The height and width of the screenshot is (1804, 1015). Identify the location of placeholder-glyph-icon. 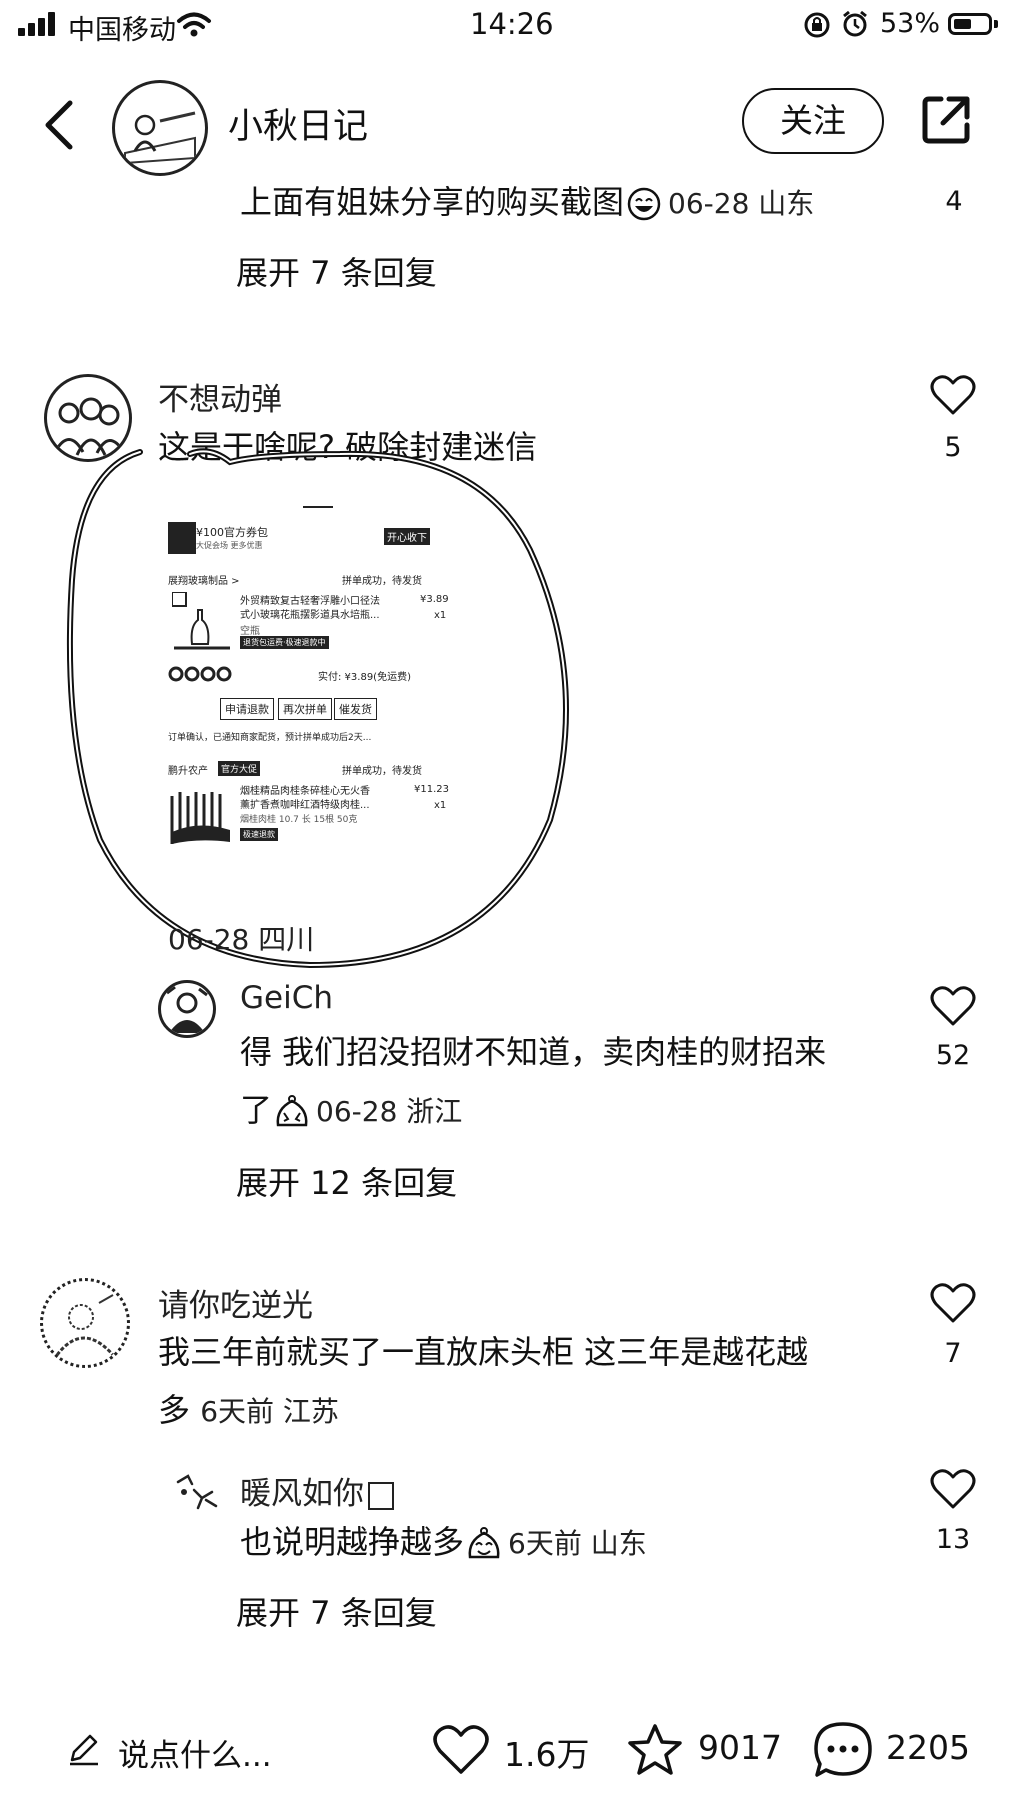
(381, 1495).